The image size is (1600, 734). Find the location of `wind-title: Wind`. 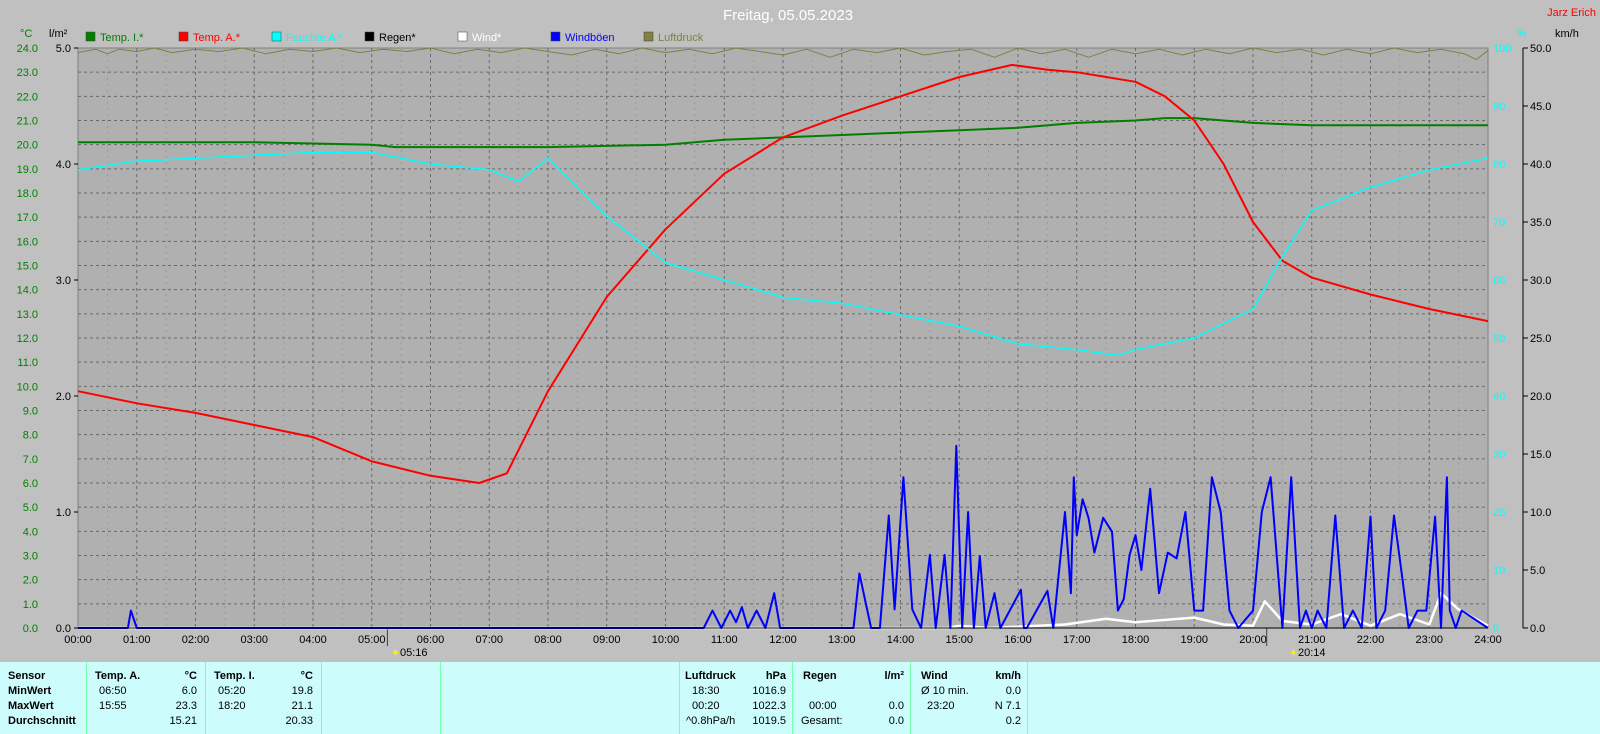

wind-title: Wind is located at coordinates (934, 676).